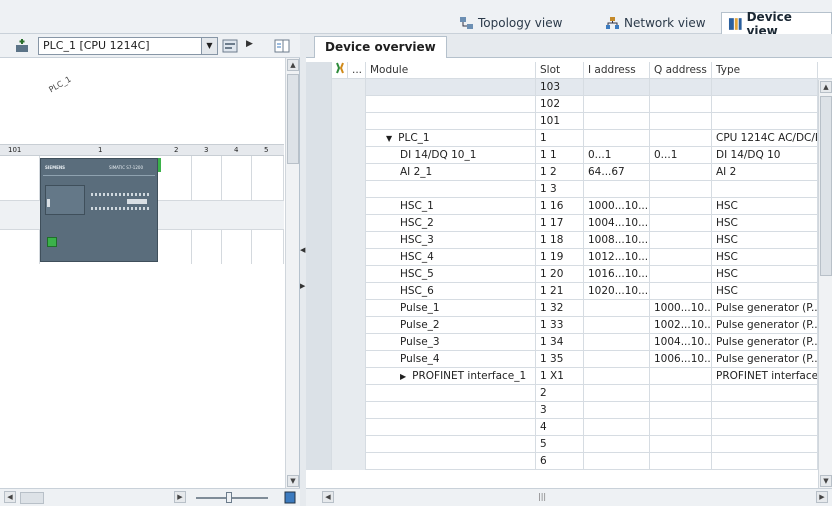  Describe the element at coordinates (560, 189) in the screenshot. I see `slot-cell: 1 3` at that location.